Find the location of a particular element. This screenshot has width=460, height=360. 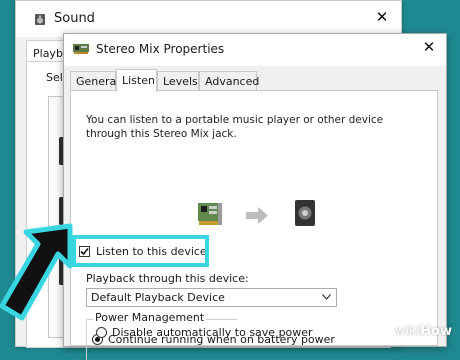

radio-label: Disable automatically to save power is located at coordinates (212, 332).